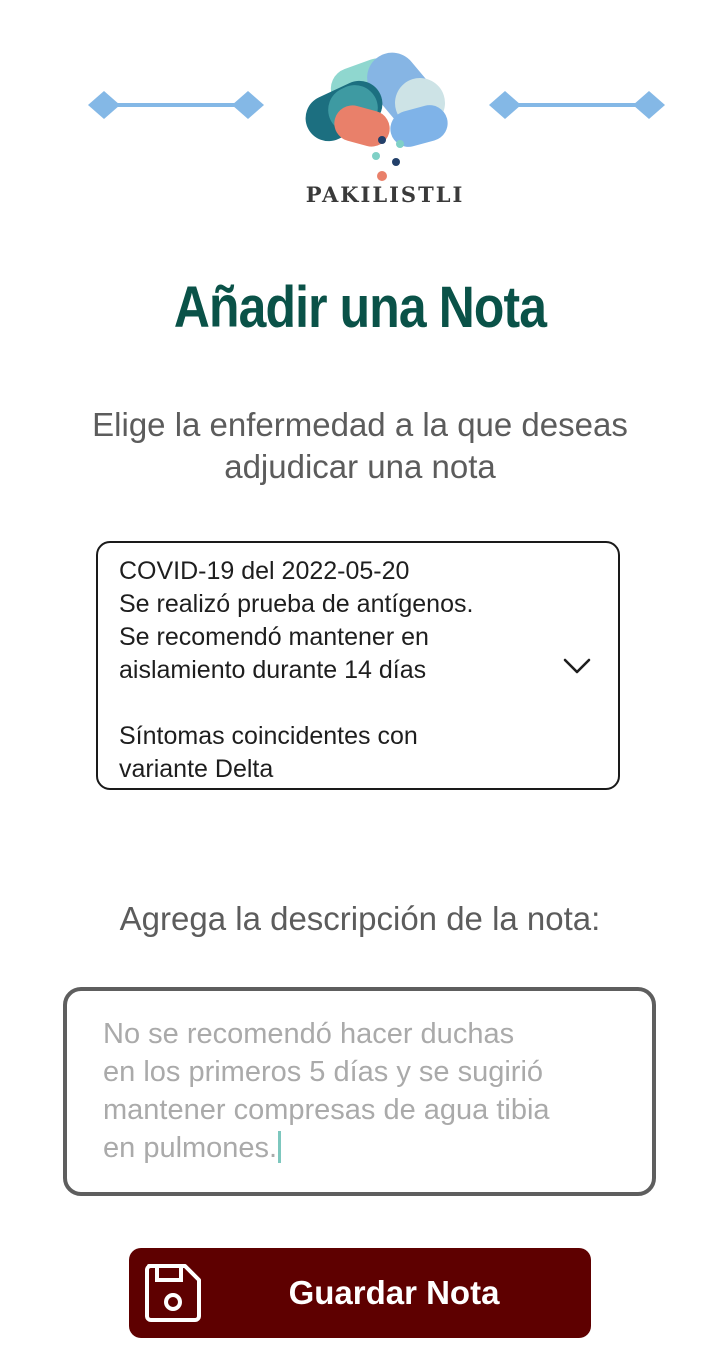 The width and height of the screenshot is (720, 1358). I want to click on disease-line: Se realizó prueba de antígenos., so click(296, 604).